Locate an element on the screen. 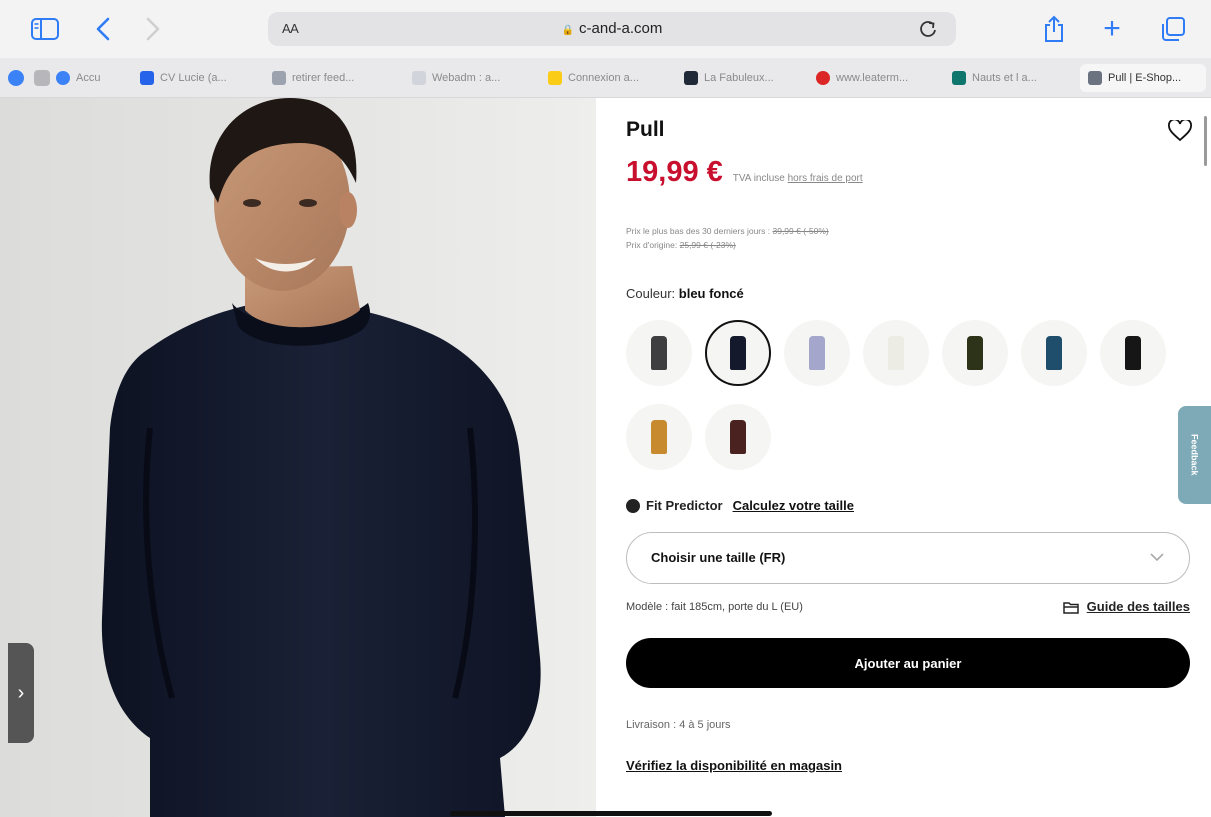 This screenshot has width=1211, height=817. fit-predictor: Fit Predictor Calculez votre taille is located at coordinates (740, 505).